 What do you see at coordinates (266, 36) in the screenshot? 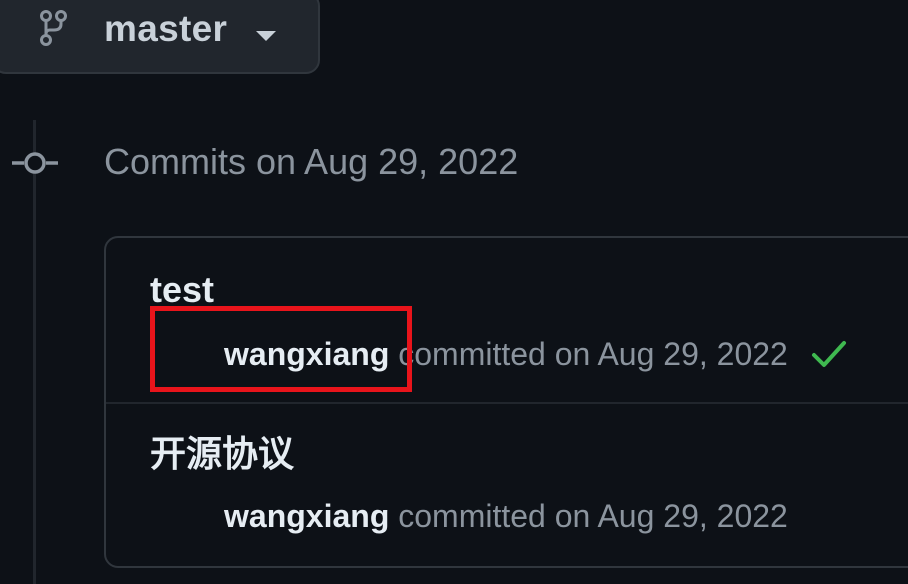
I see `caret-down-icon` at bounding box center [266, 36].